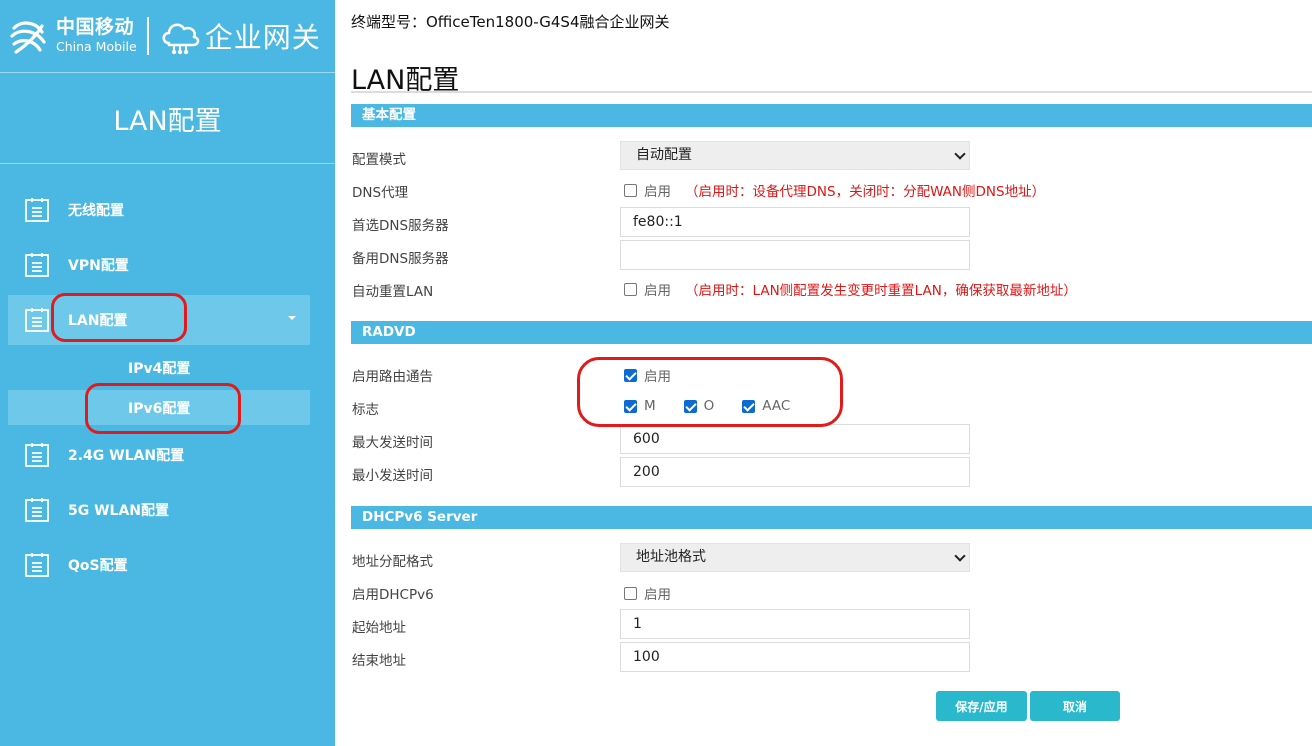 Image resolution: width=1312 pixels, height=746 pixels. Describe the element at coordinates (831, 115) in the screenshot. I see `section-basic-header: 基本配置` at that location.